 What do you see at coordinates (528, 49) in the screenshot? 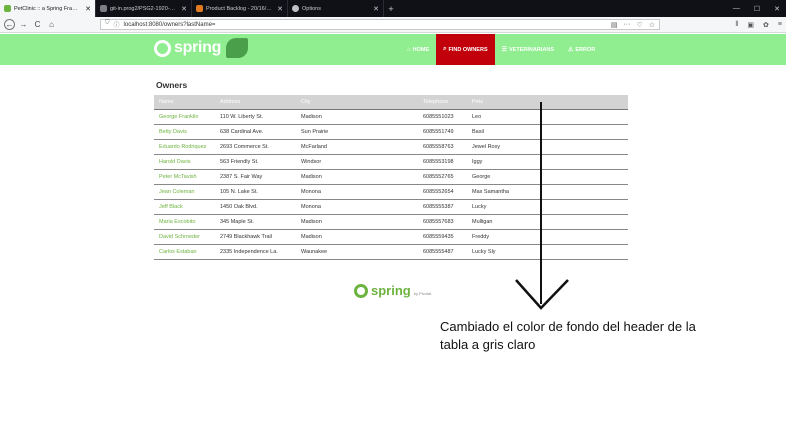
I see `menu-veterinarians: ☰ VETERINARIANS` at bounding box center [528, 49].